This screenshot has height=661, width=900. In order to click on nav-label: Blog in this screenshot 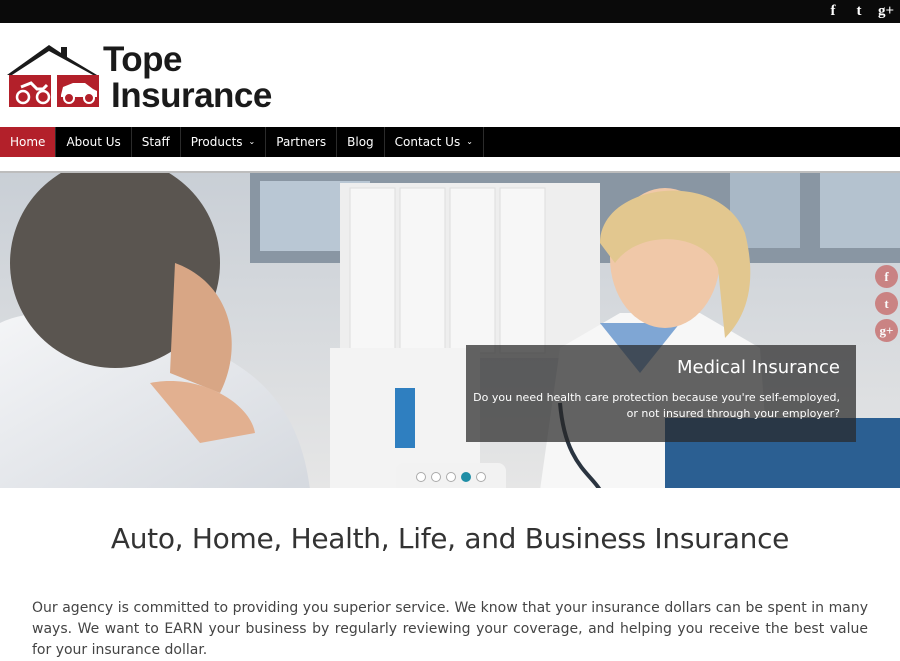, I will do `click(360, 142)`.